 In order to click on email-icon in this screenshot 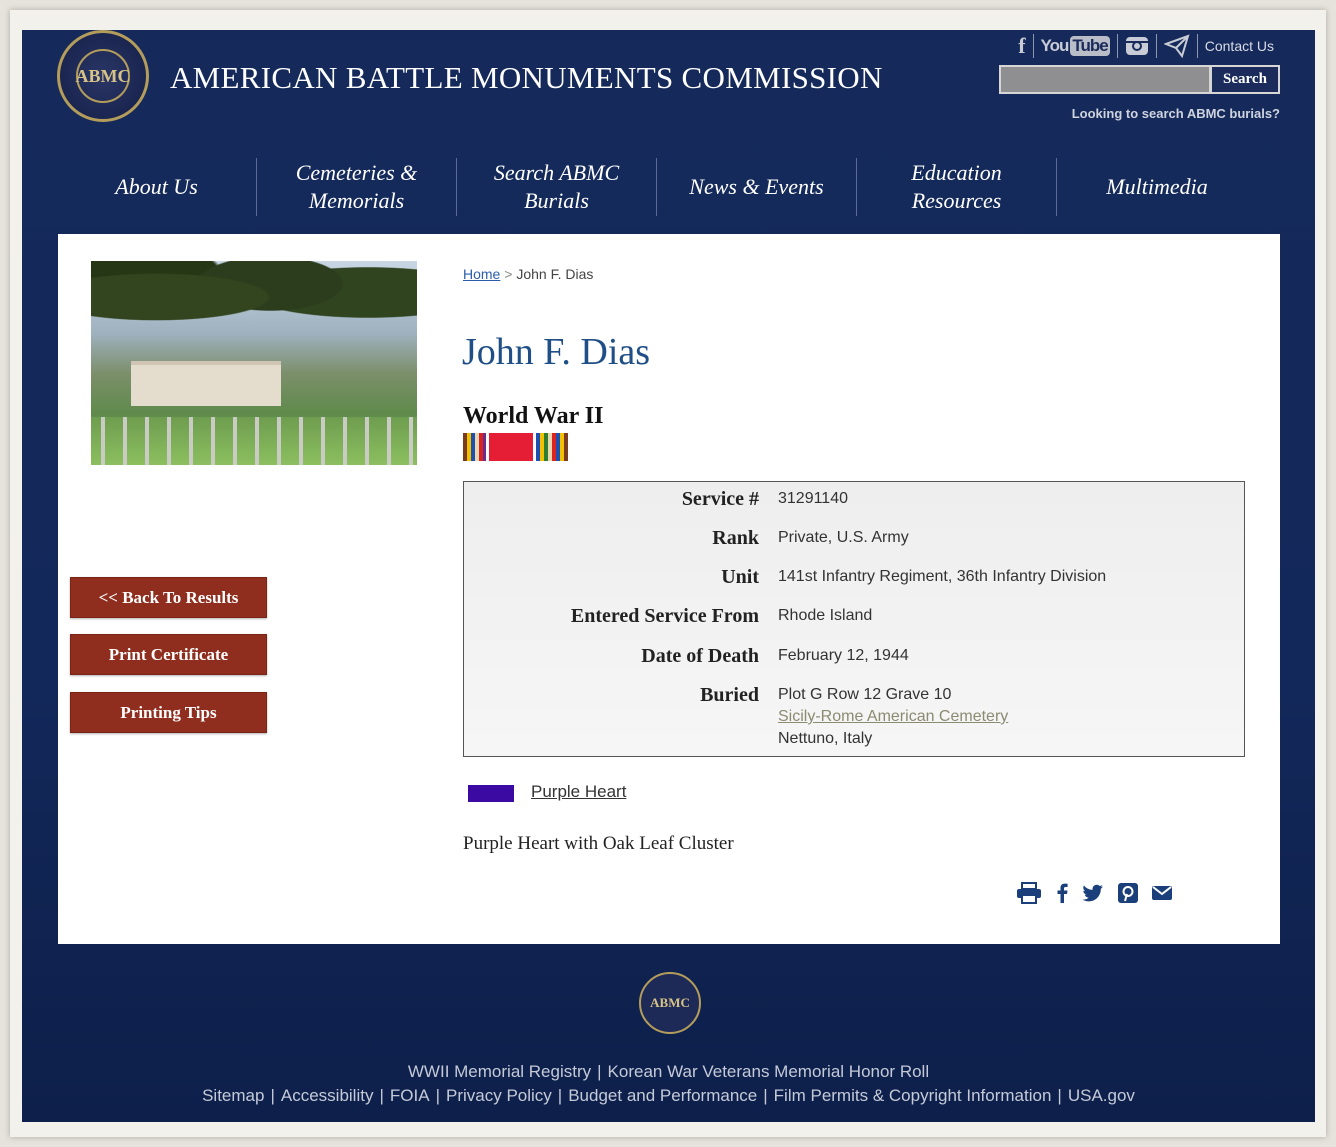, I will do `click(1177, 46)`.